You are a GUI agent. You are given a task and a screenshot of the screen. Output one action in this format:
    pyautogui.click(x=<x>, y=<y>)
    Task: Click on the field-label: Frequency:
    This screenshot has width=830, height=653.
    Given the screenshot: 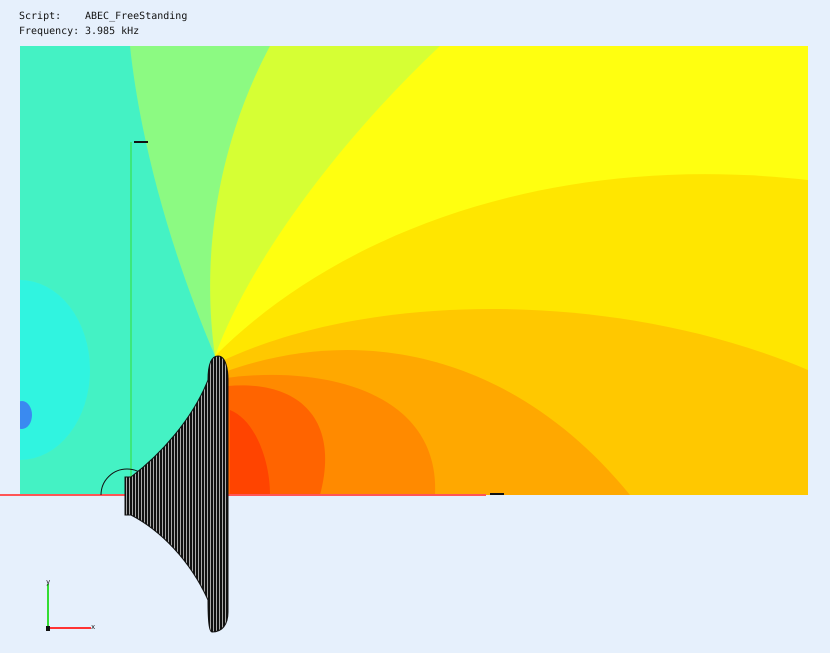 What is the action you would take?
    pyautogui.click(x=49, y=32)
    